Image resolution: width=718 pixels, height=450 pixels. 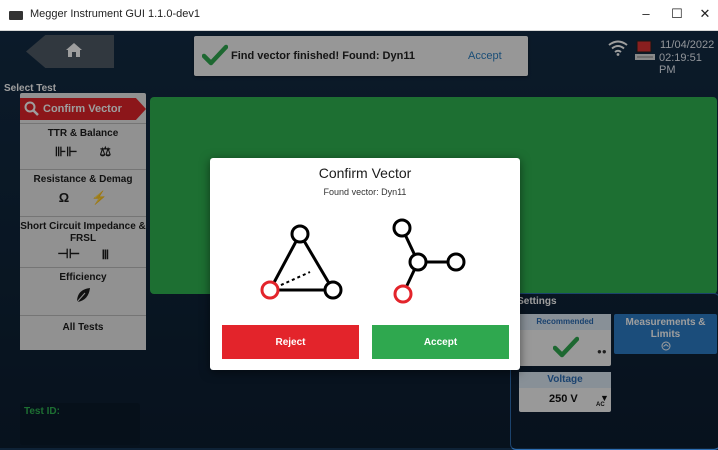 What do you see at coordinates (705, 14) in the screenshot?
I see `close-button: ✕` at bounding box center [705, 14].